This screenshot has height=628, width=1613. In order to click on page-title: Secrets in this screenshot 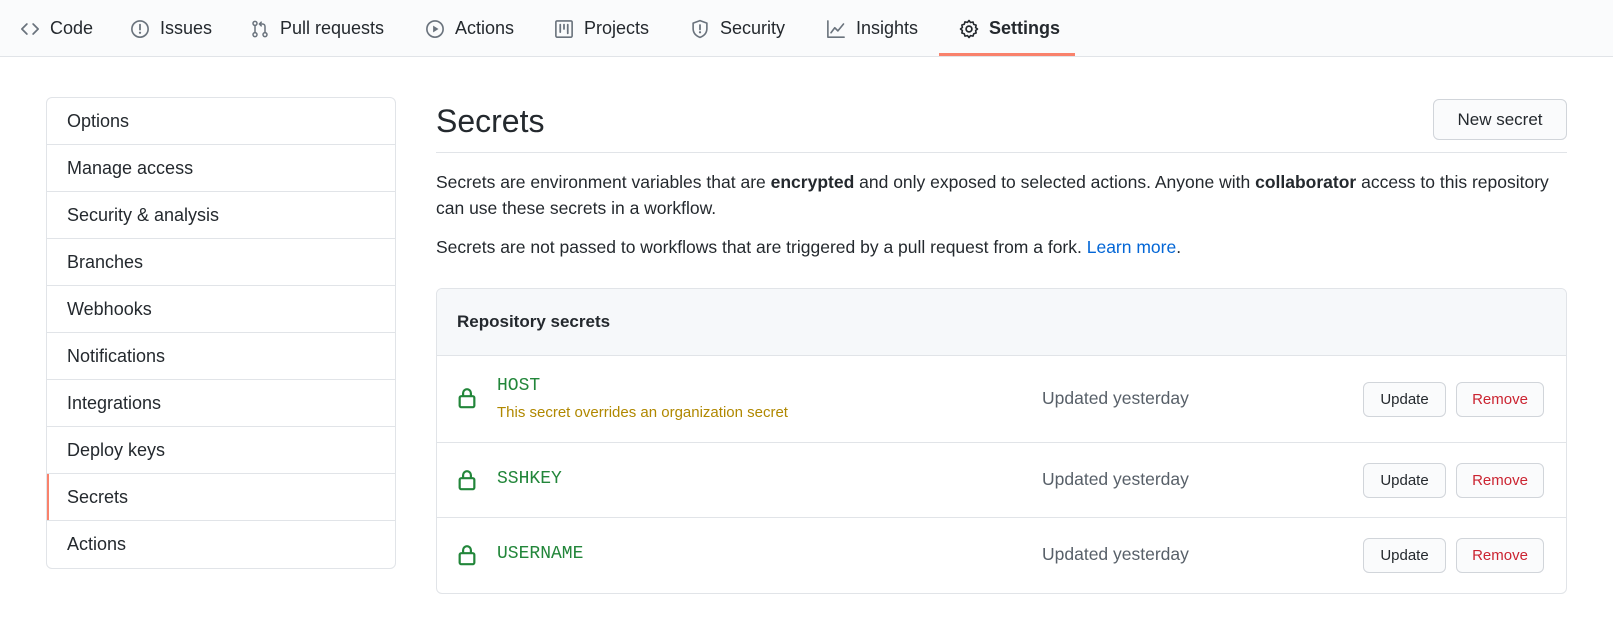, I will do `click(490, 121)`.